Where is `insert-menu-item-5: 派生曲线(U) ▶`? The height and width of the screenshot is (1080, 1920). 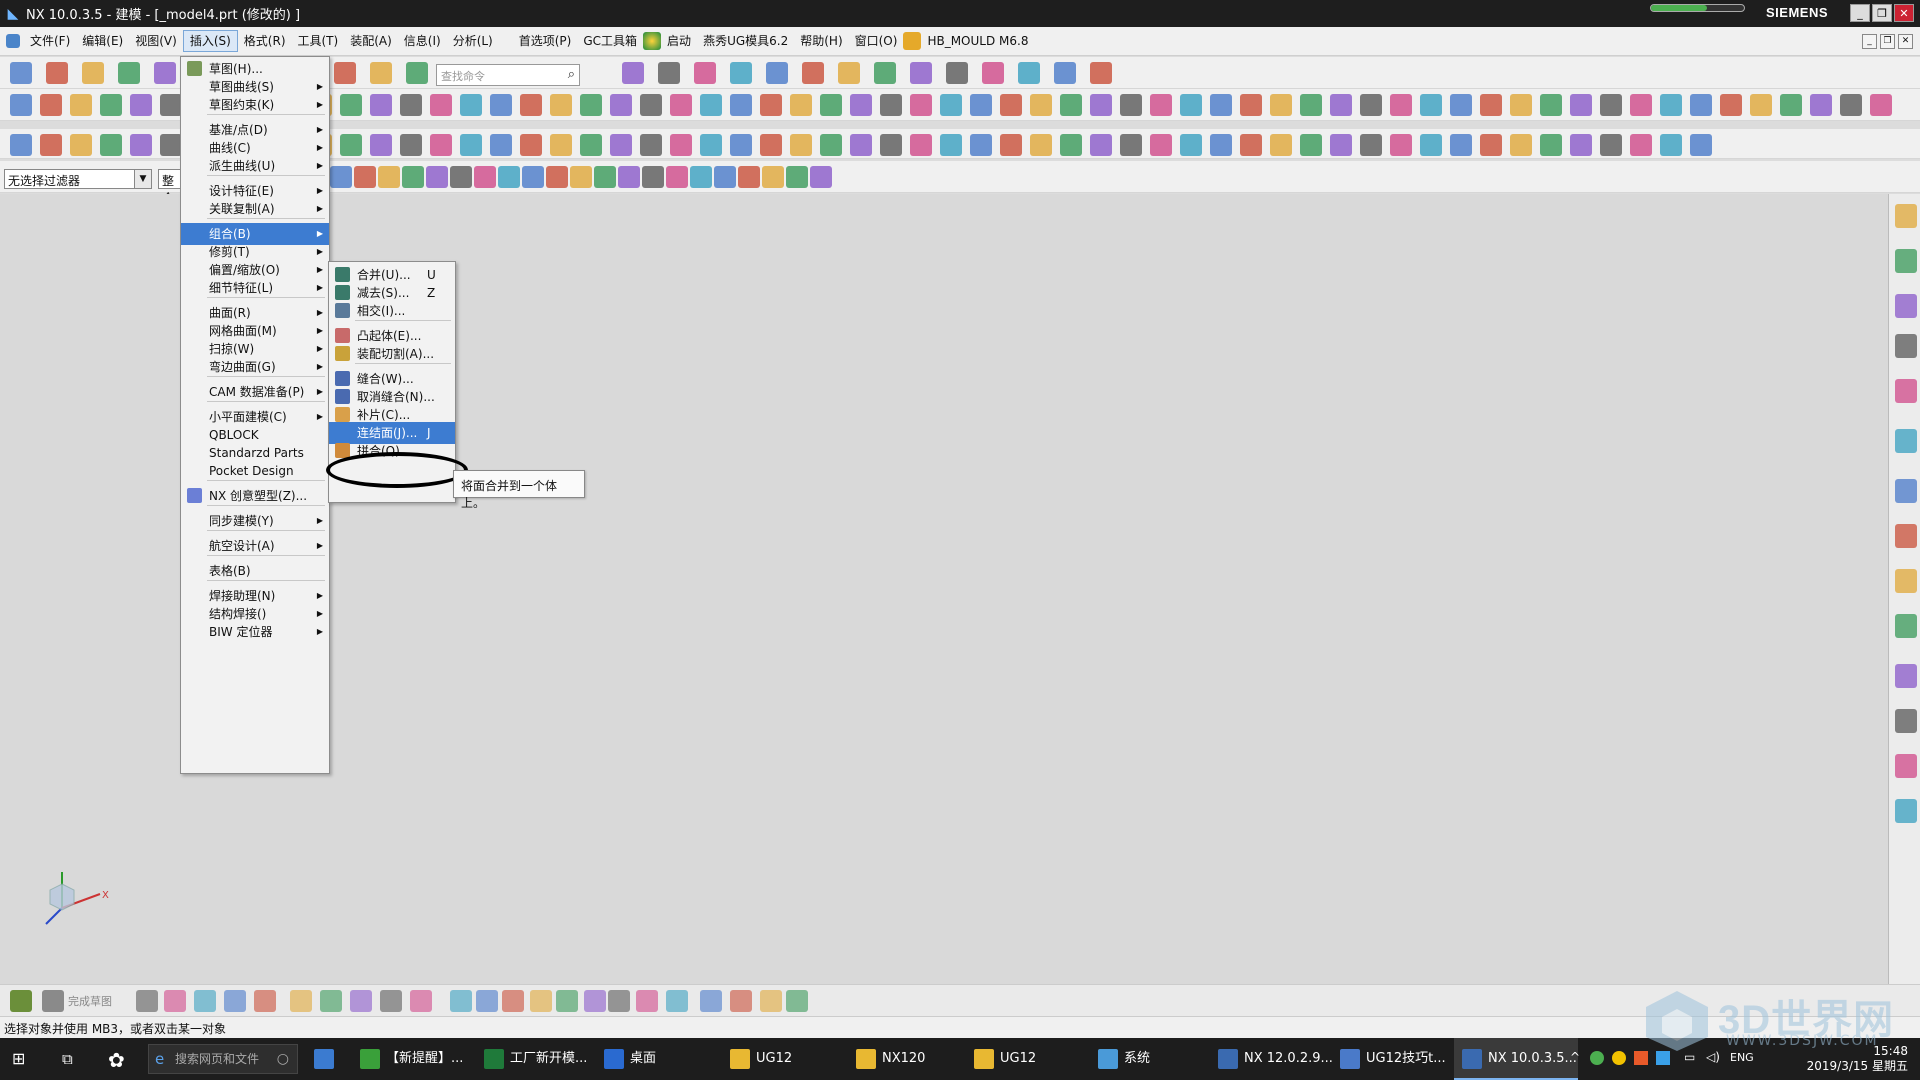
insert-menu-item-5: 派生曲线(U) ▶ is located at coordinates (255, 166).